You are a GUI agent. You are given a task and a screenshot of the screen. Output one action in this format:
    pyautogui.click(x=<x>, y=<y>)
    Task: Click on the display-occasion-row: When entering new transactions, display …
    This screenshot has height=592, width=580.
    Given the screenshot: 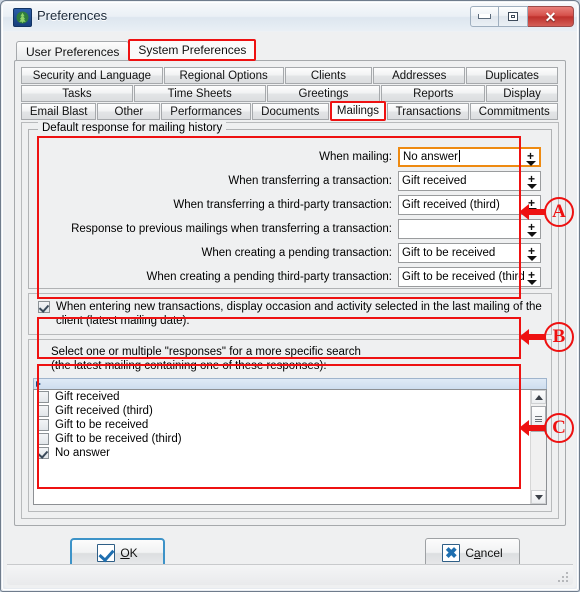 What is the action you would take?
    pyautogui.click(x=290, y=314)
    